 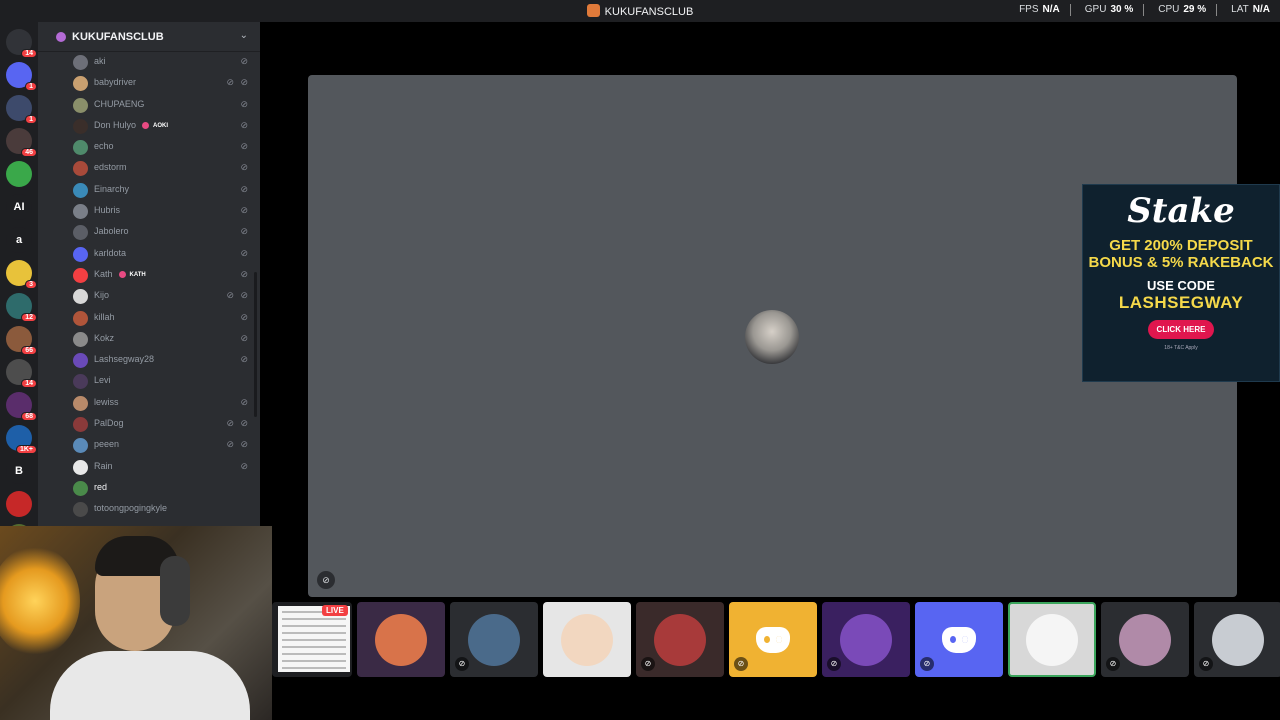 I want to click on voice-member: Lashsegway28 ⊘, so click(x=149, y=360).